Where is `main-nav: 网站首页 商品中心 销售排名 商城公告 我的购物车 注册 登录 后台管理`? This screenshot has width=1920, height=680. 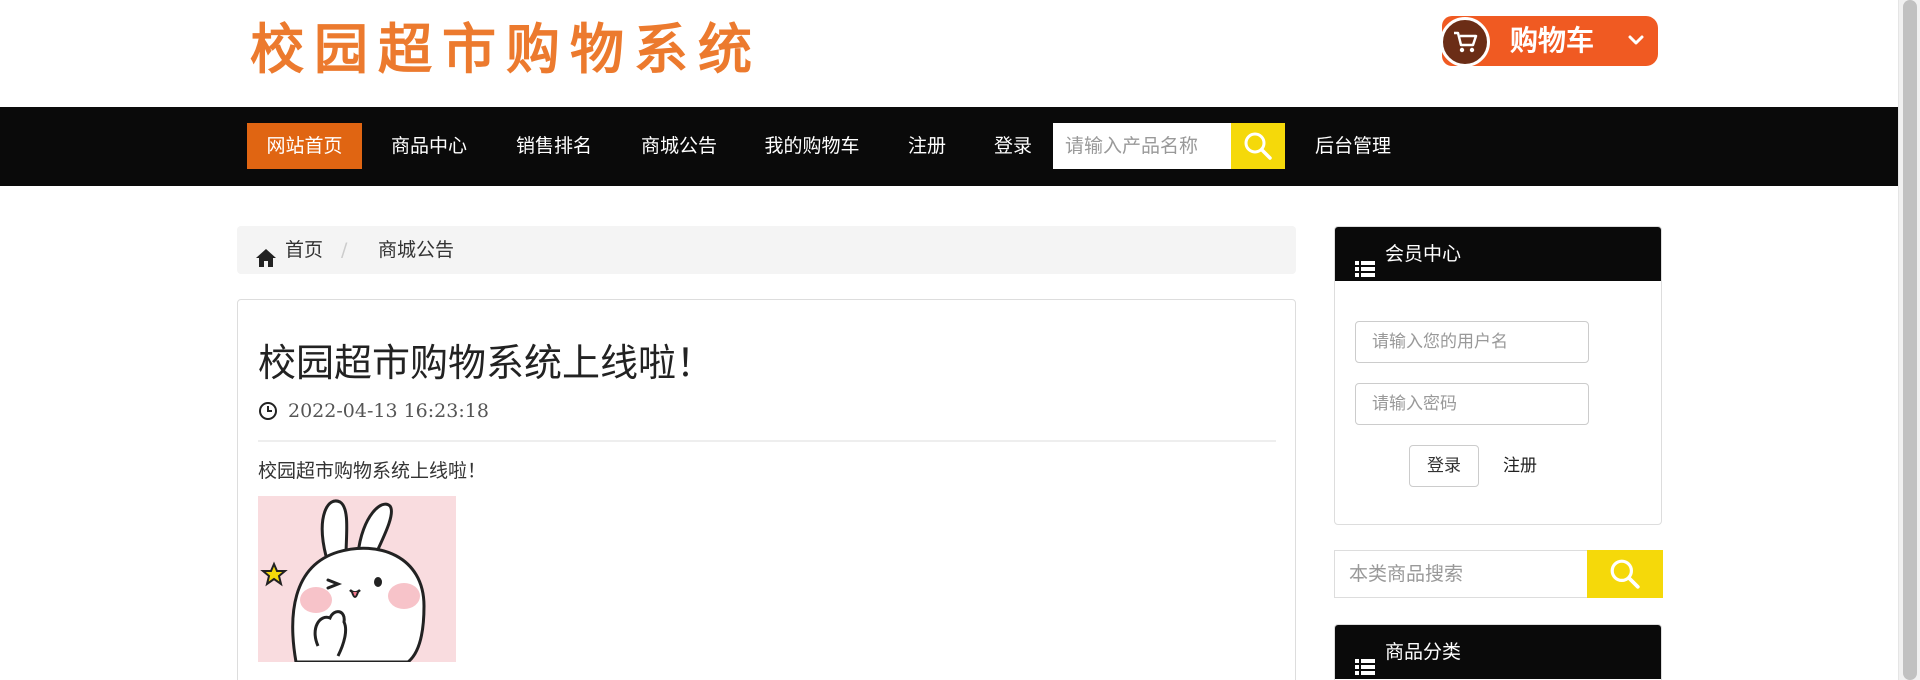
main-nav: 网站首页 商品中心 销售排名 商城公告 我的购物车 注册 登录 后台管理 is located at coordinates (949, 146).